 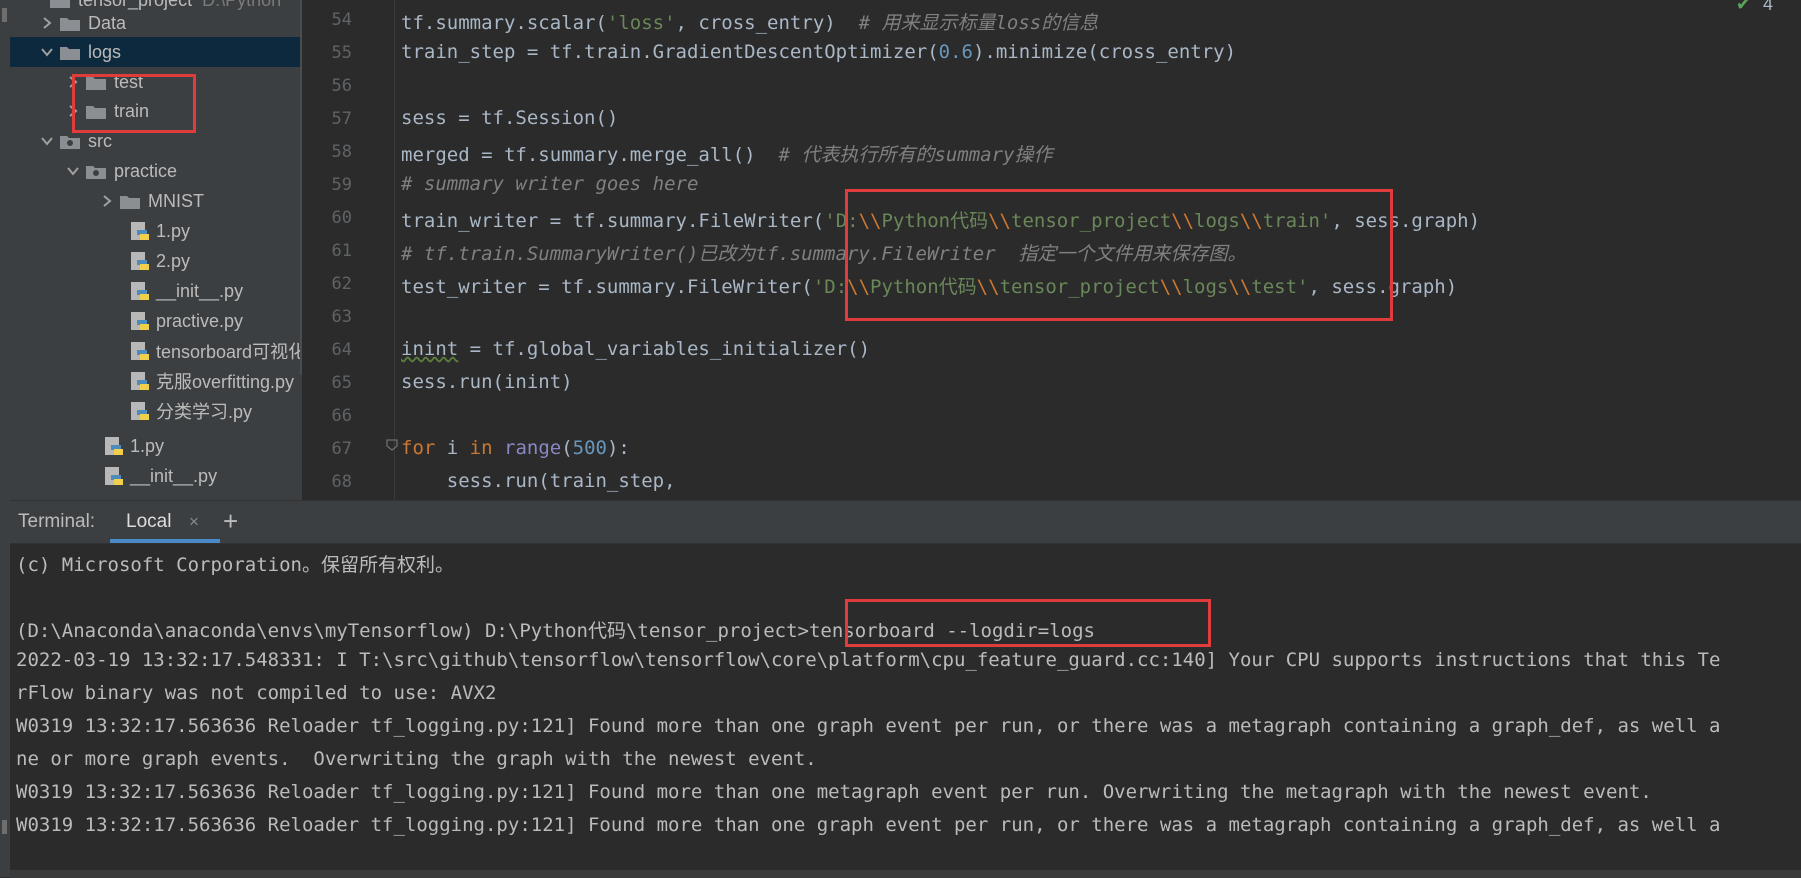 I want to click on code-number: 0.6, so click(x=955, y=52).